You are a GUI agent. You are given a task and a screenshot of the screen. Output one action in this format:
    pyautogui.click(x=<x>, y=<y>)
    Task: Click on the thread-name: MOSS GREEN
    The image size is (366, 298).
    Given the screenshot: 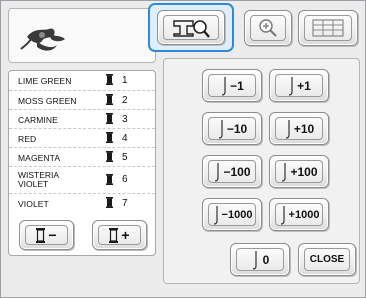 What is the action you would take?
    pyautogui.click(x=47, y=101)
    